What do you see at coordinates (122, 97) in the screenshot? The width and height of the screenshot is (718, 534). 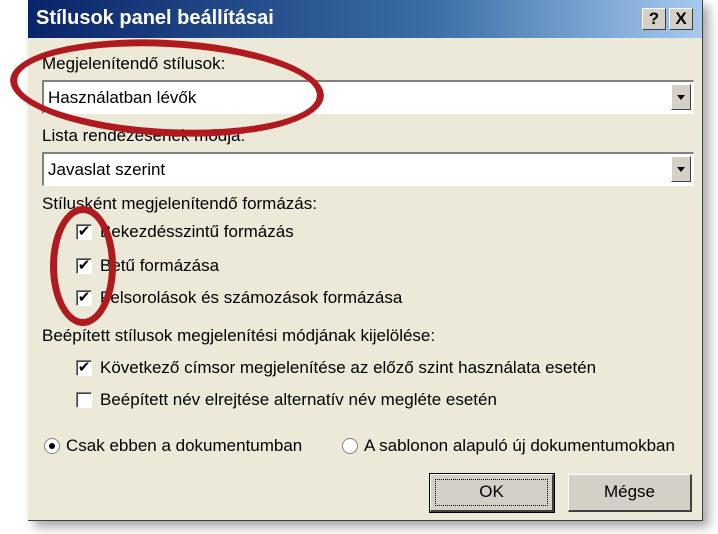 I see `display-styles-value: Használatban lévők` at bounding box center [122, 97].